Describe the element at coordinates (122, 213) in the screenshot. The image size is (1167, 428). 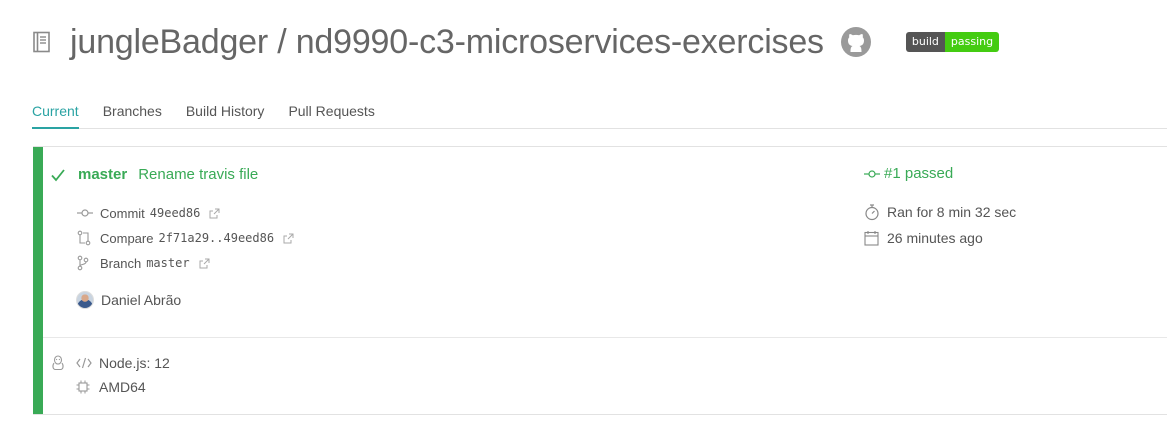
I see `commit-label: Commit` at that location.